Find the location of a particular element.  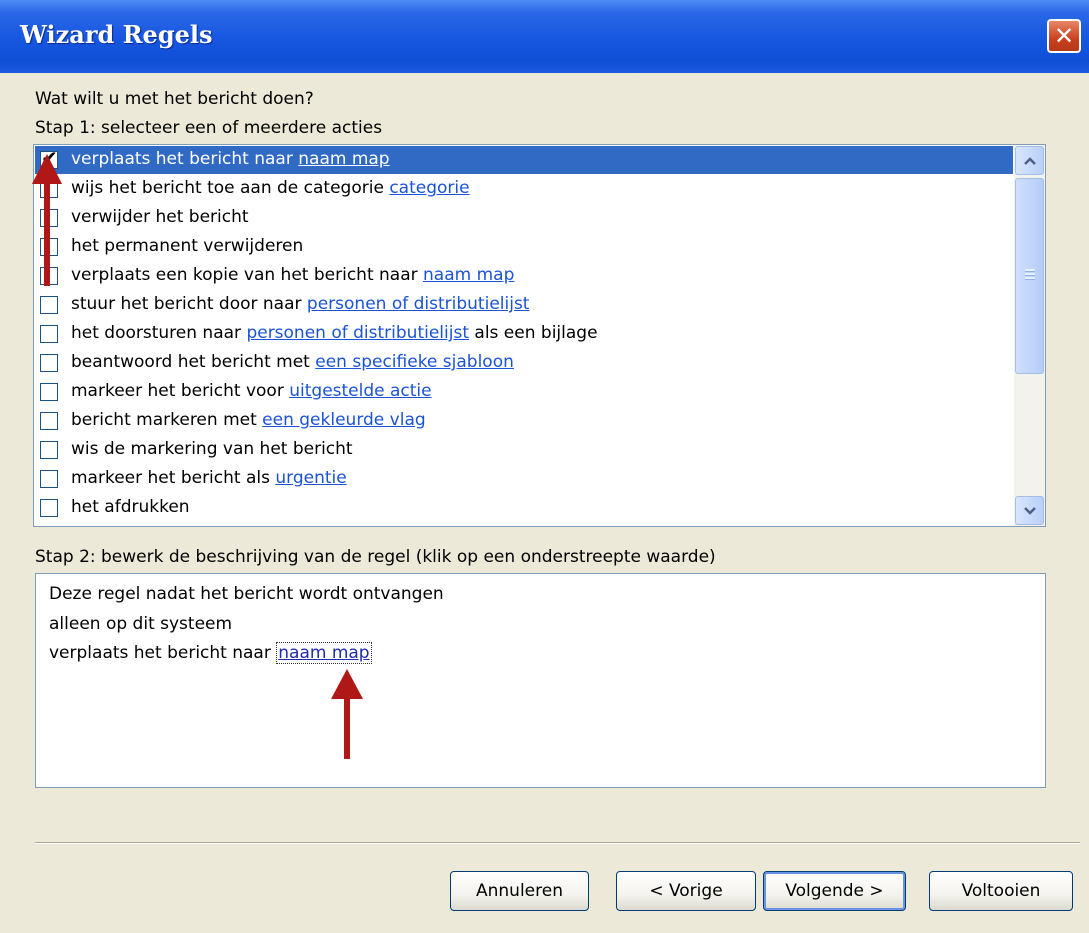

separator is located at coordinates (557, 843).